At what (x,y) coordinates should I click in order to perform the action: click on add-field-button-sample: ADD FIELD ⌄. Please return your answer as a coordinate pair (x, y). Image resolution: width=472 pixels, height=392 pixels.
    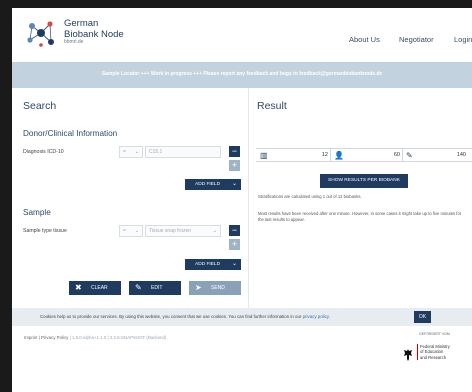
    Looking at the image, I should click on (213, 264).